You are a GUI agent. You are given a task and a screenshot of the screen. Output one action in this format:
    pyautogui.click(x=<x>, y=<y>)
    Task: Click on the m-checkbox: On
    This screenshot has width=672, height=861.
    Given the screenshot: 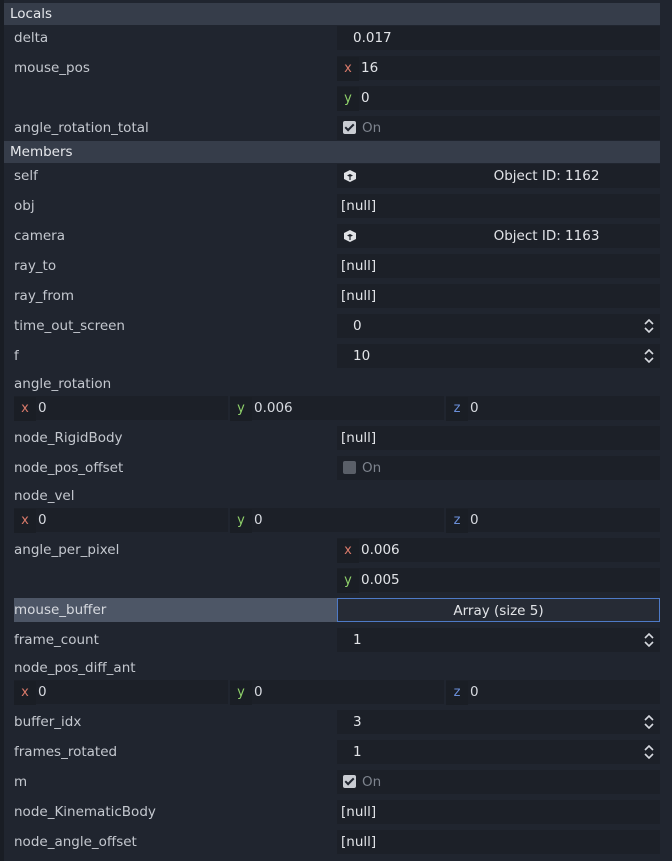 What is the action you would take?
    pyautogui.click(x=498, y=782)
    